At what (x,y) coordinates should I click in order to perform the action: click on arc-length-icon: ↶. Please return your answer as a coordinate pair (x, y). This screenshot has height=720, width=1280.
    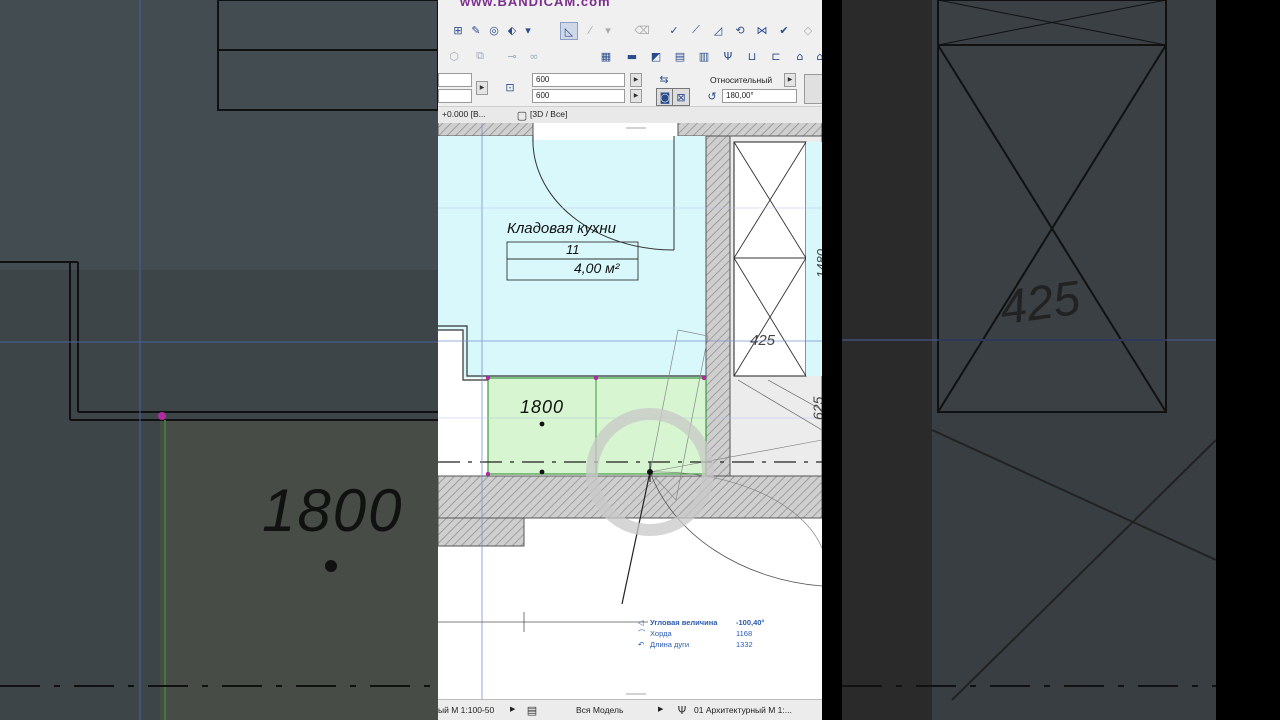
    Looking at the image, I should click on (641, 644).